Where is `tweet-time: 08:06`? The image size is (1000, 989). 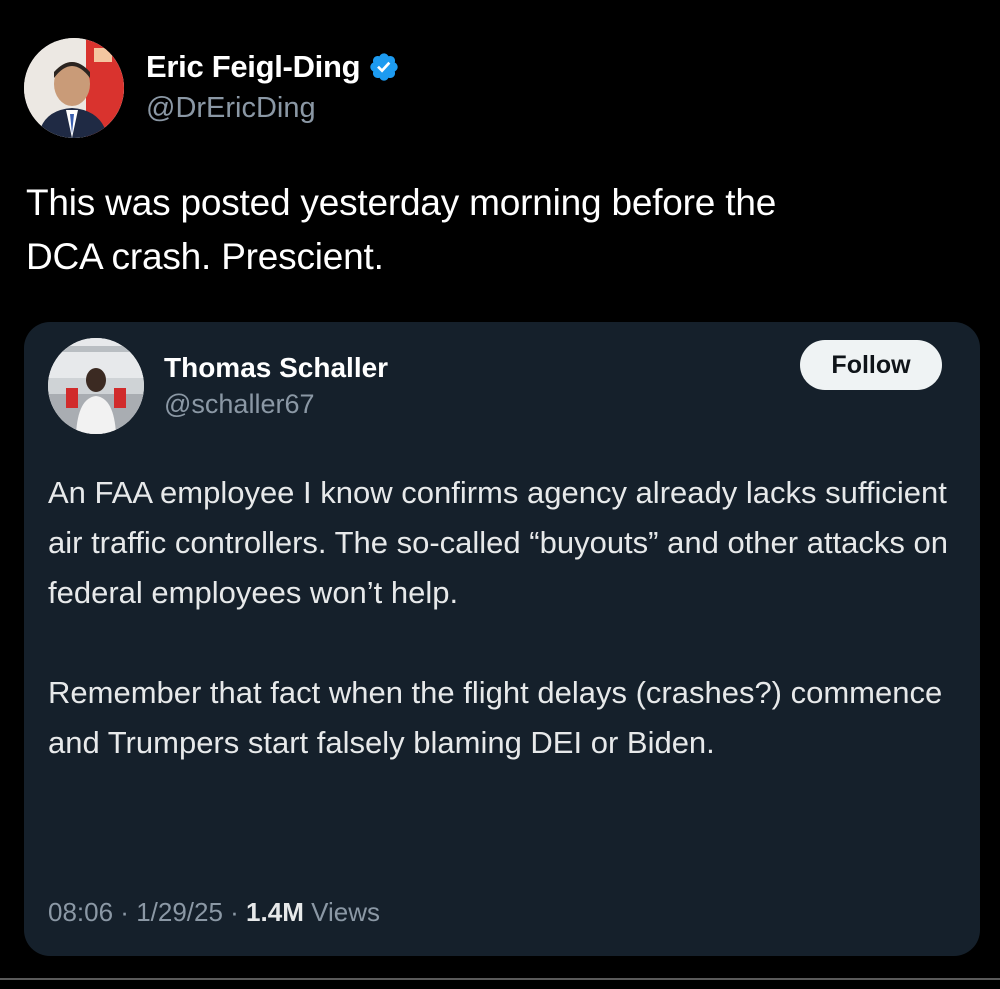
tweet-time: 08:06 is located at coordinates (80, 912).